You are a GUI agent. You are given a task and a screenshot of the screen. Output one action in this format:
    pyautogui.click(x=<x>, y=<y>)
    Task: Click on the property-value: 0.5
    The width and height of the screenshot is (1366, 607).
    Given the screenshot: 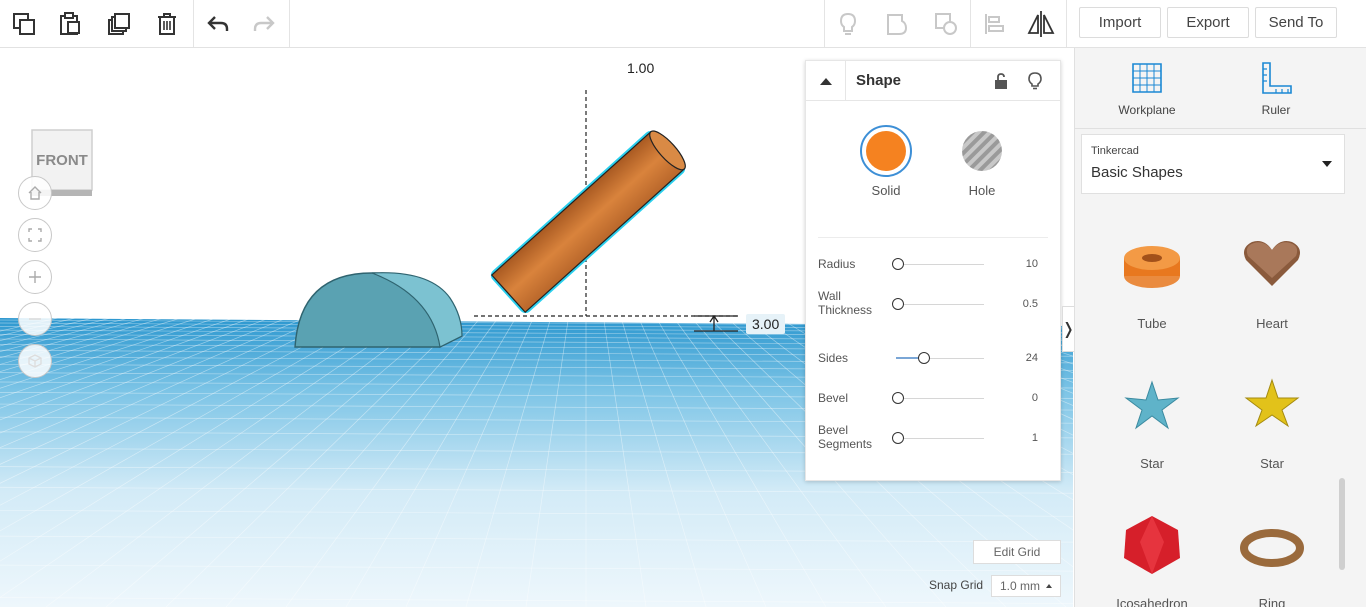 What is the action you would take?
    pyautogui.click(x=1030, y=304)
    